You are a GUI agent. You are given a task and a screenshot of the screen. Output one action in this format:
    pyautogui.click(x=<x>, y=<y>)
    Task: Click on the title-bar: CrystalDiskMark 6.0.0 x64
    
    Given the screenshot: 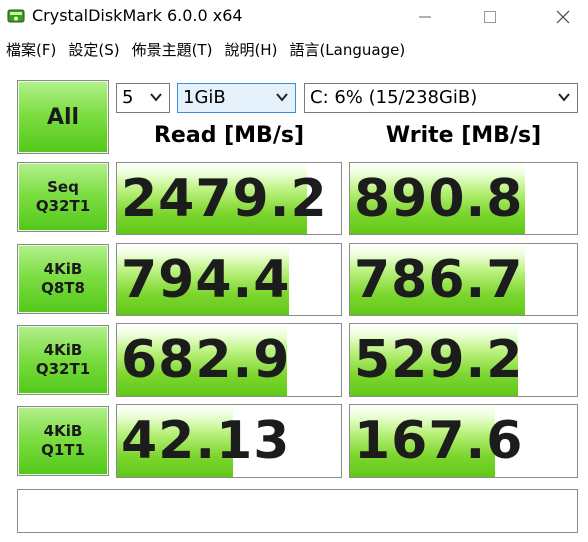 What is the action you would take?
    pyautogui.click(x=294, y=17)
    